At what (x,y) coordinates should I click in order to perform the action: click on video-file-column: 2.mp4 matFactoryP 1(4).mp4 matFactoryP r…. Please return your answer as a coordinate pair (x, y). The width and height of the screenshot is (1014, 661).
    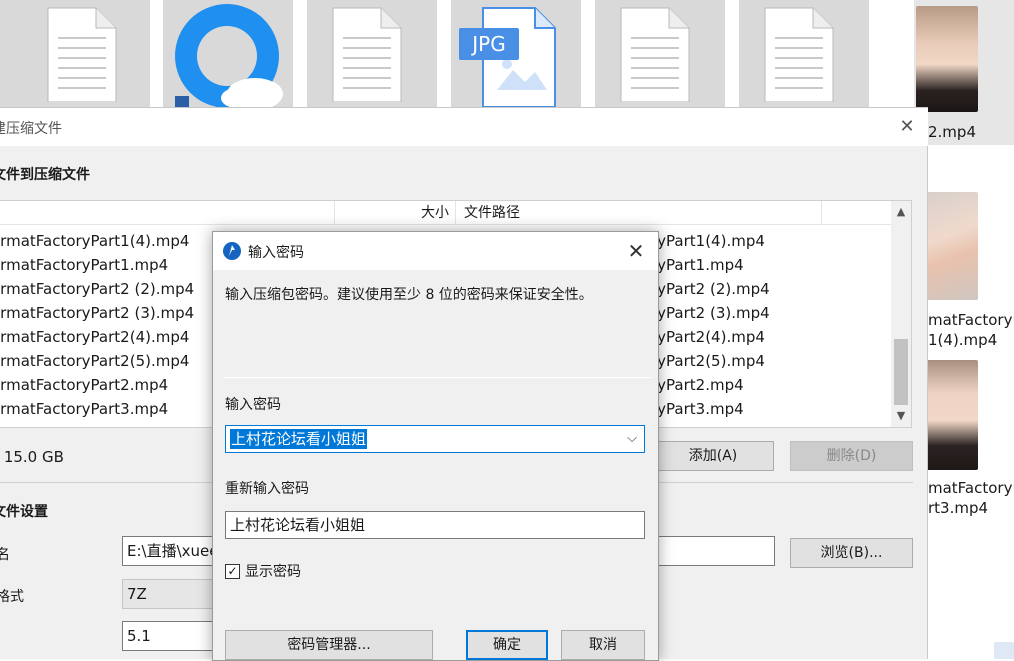
    Looking at the image, I should click on (964, 329).